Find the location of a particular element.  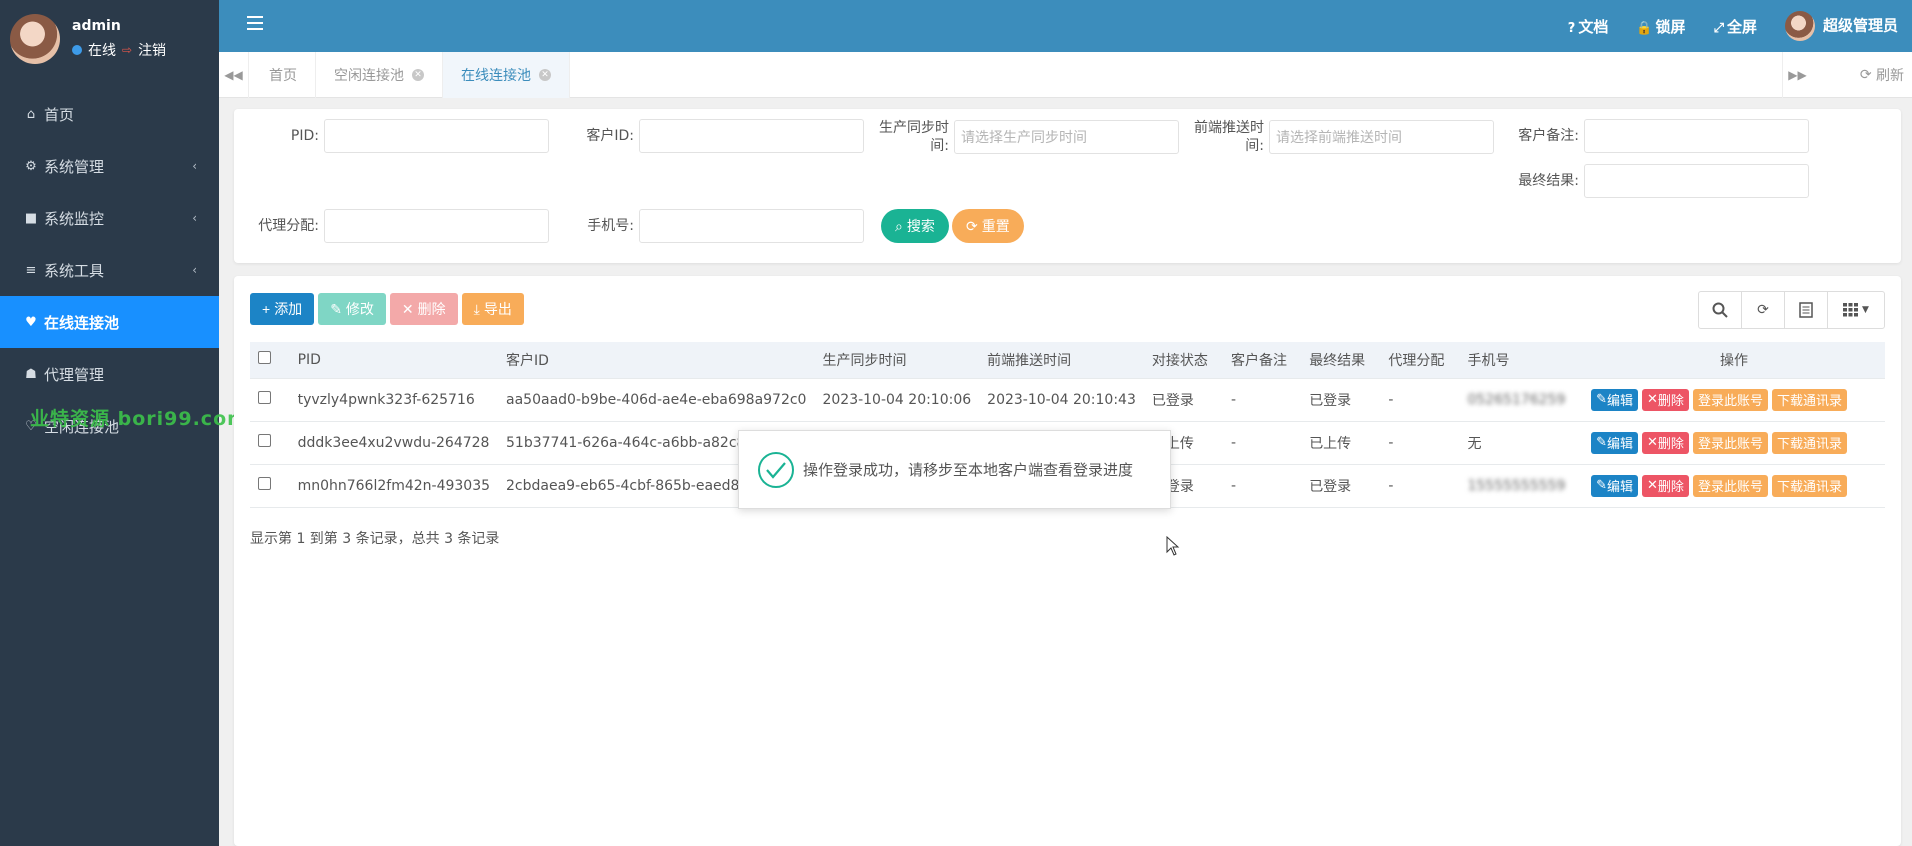

proxy-label: 代理分配: is located at coordinates (288, 226).